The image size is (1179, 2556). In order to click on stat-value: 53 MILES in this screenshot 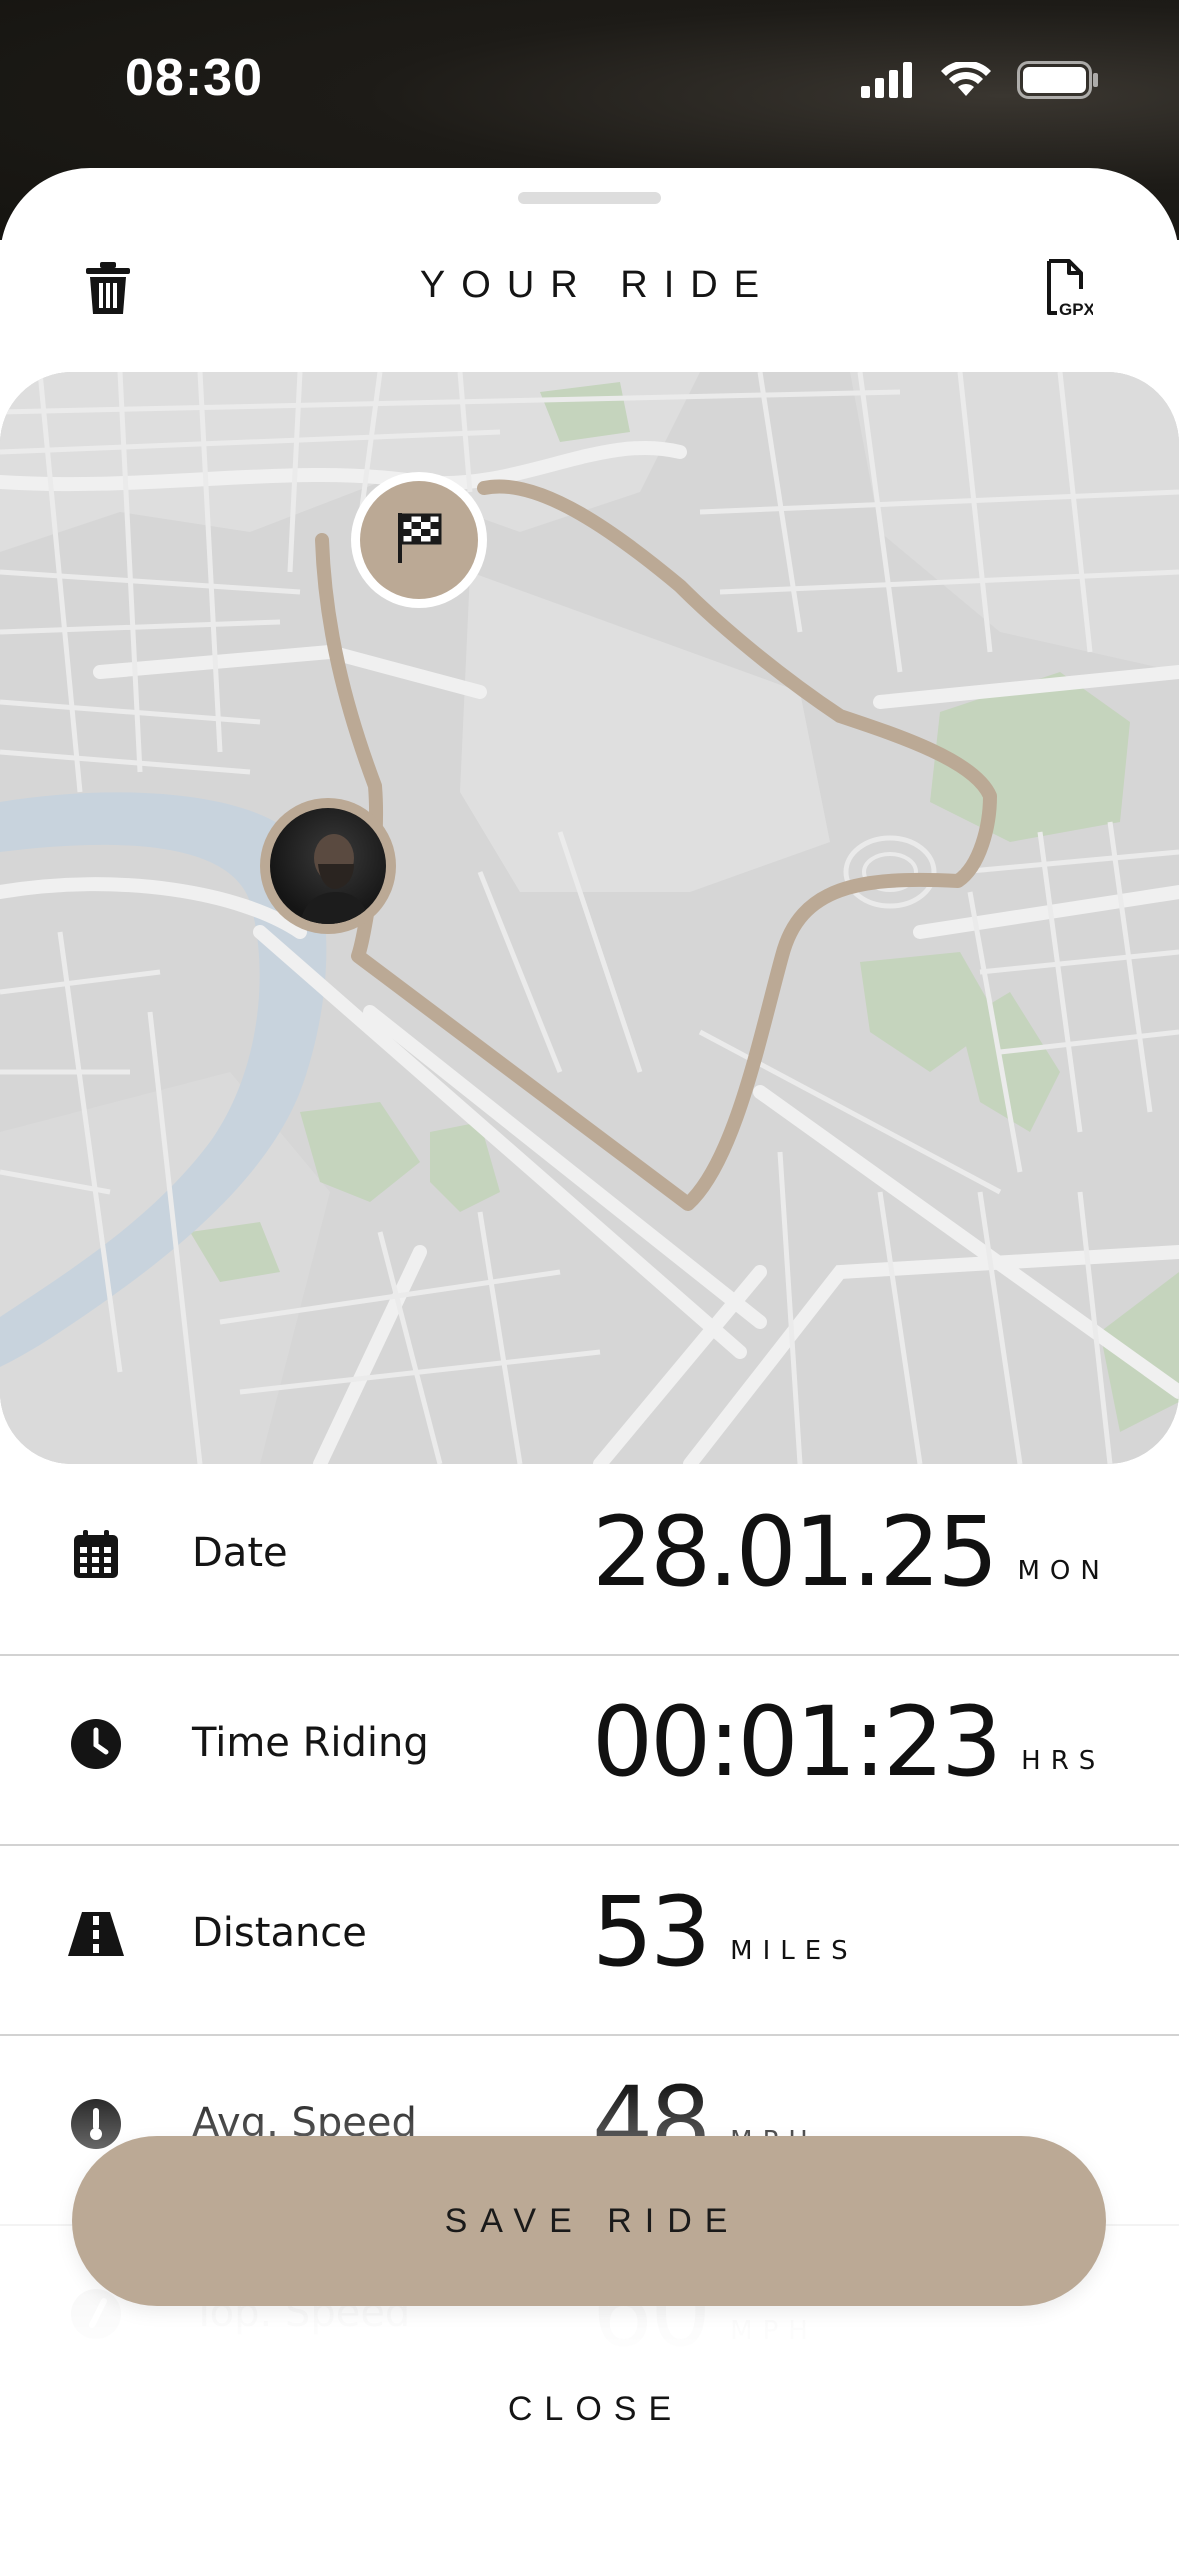, I will do `click(725, 1932)`.